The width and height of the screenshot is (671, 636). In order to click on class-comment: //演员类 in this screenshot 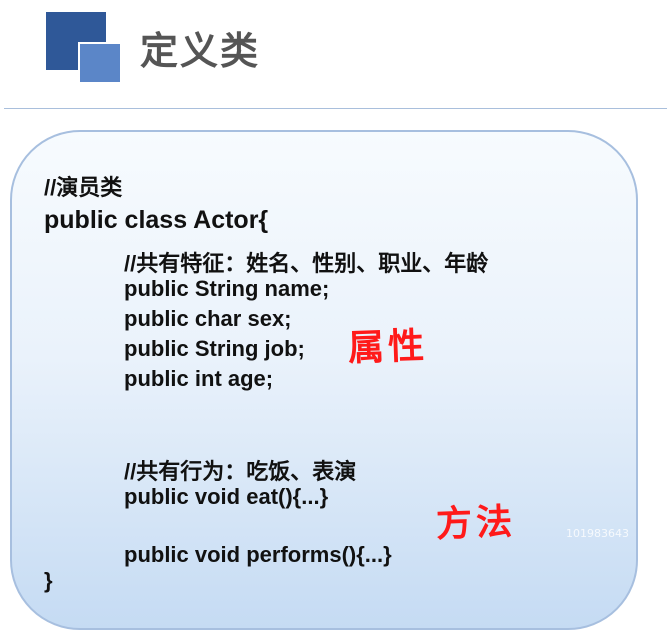, I will do `click(83, 187)`.